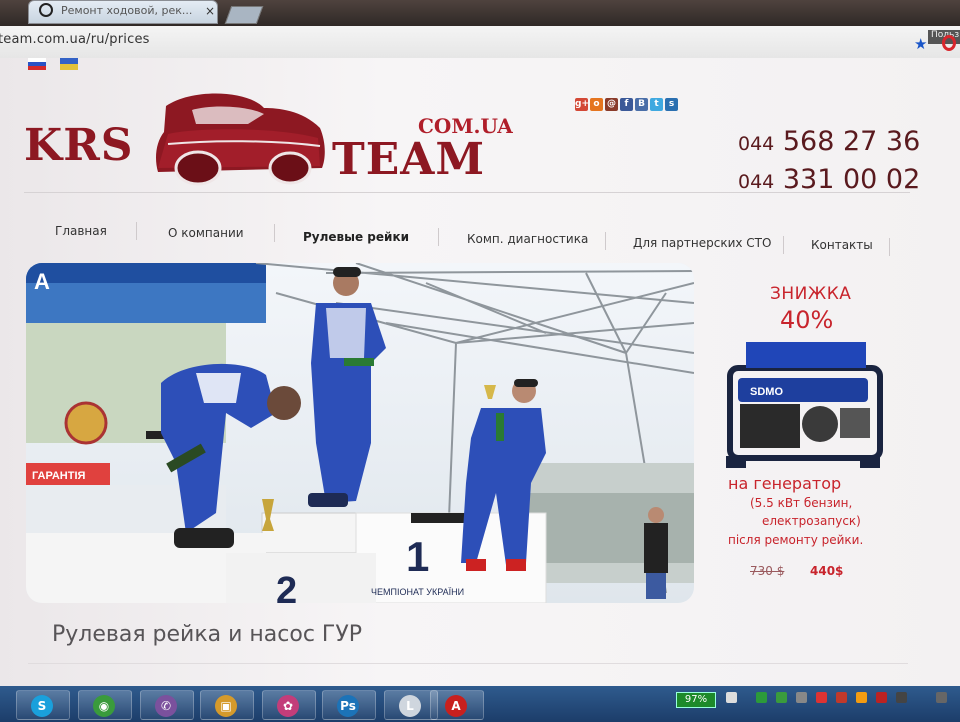 This screenshot has width=960, height=722. What do you see at coordinates (841, 697) in the screenshot?
I see `tray-antivirus-icon` at bounding box center [841, 697].